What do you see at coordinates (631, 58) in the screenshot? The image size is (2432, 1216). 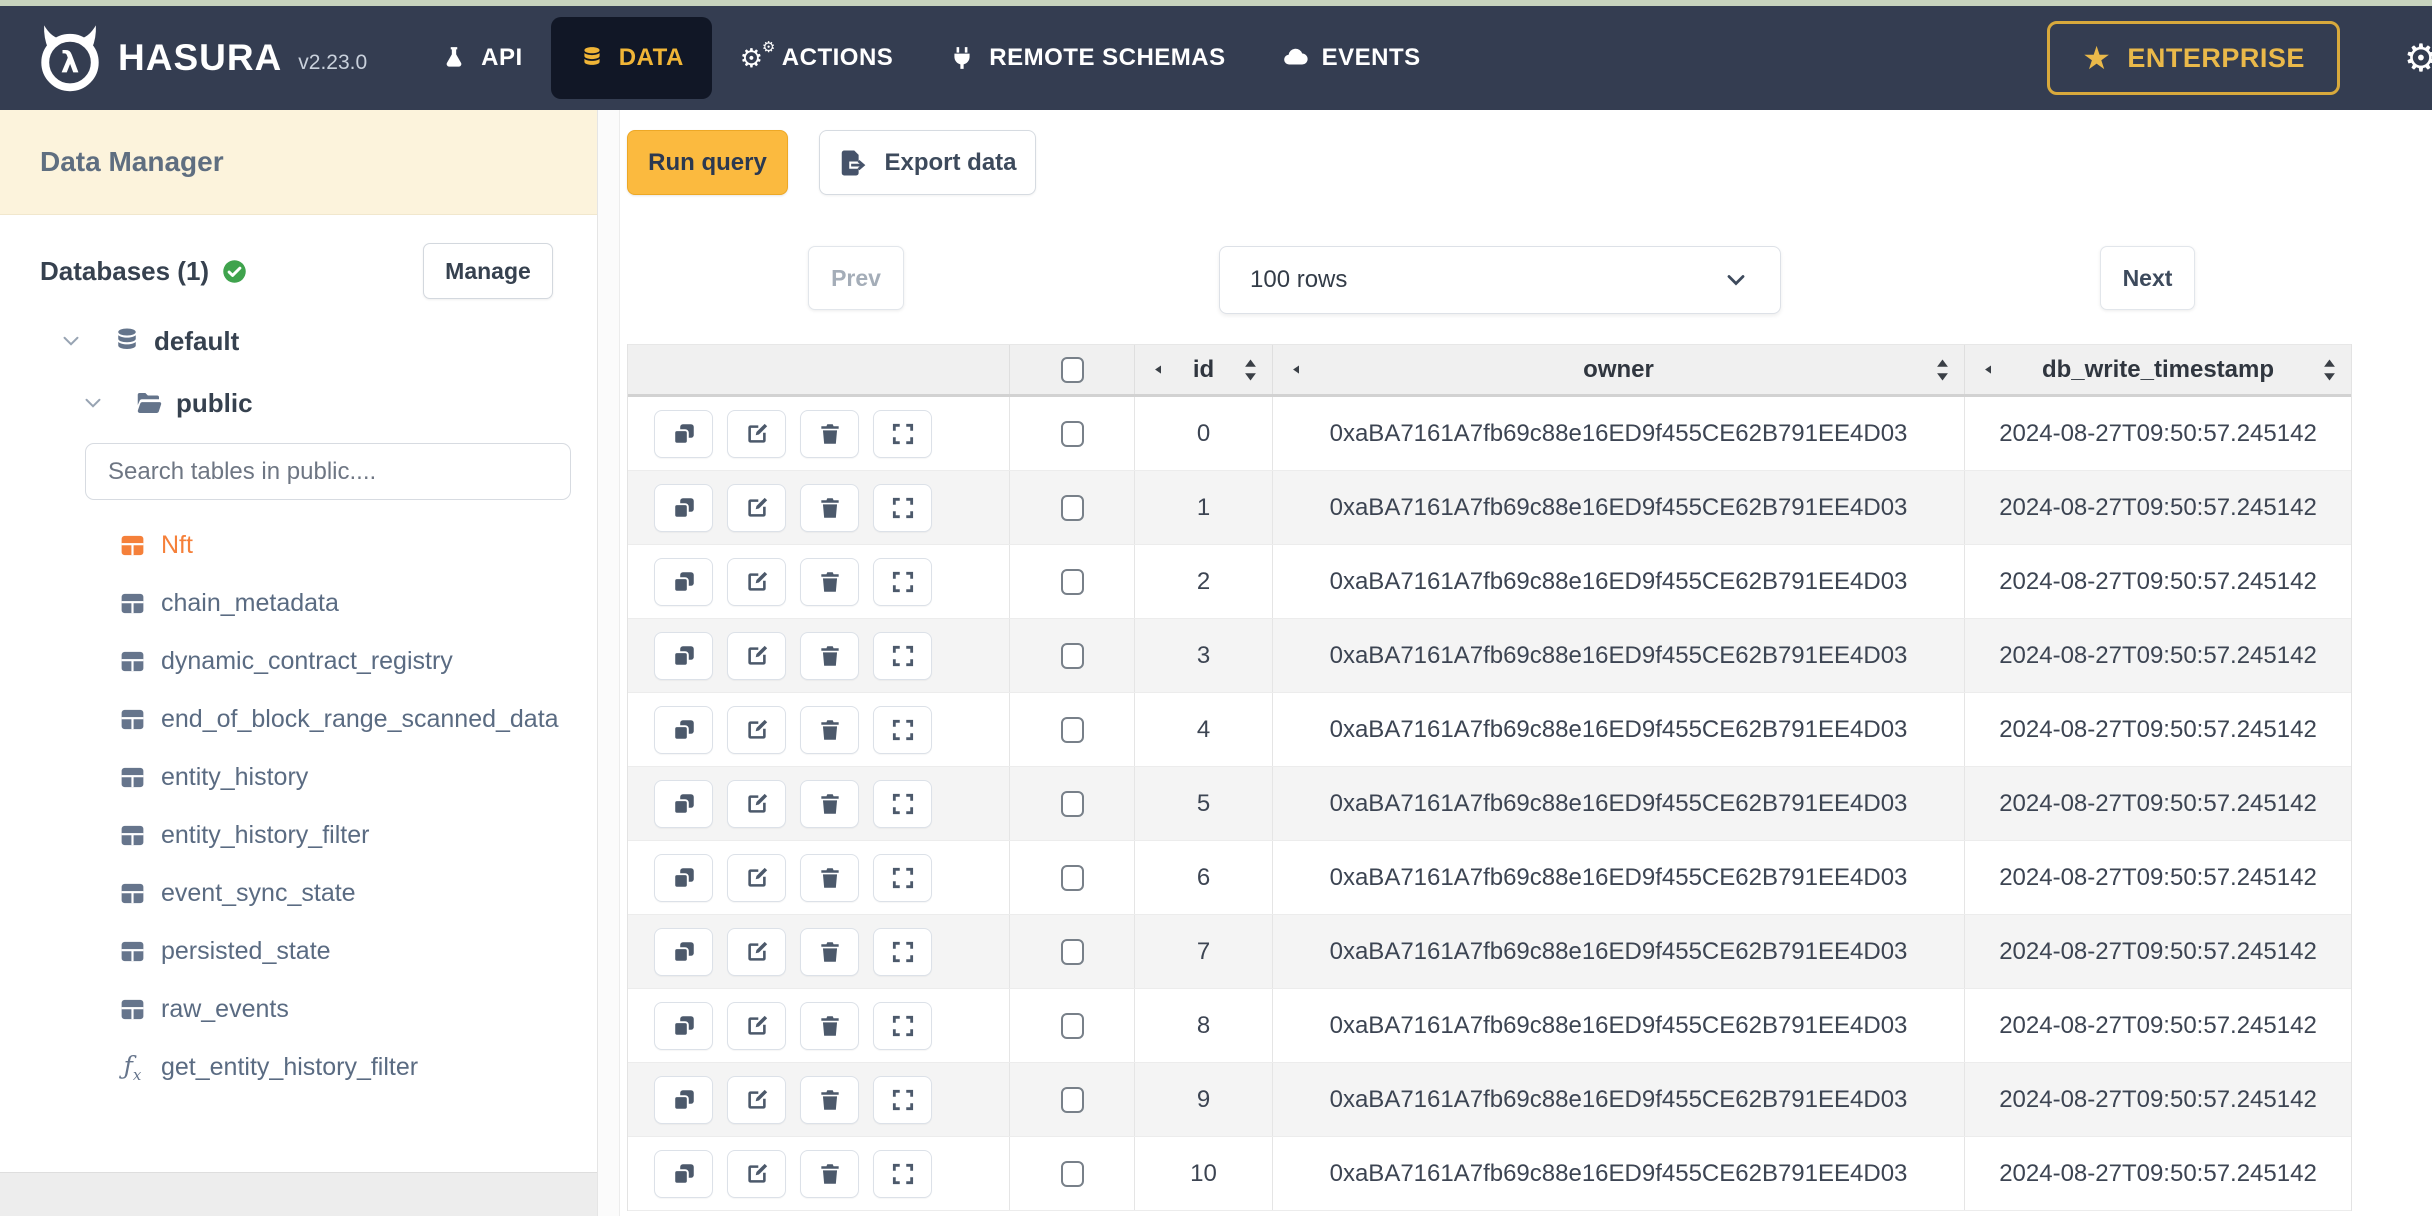 I see `nav-item-data: DATA` at bounding box center [631, 58].